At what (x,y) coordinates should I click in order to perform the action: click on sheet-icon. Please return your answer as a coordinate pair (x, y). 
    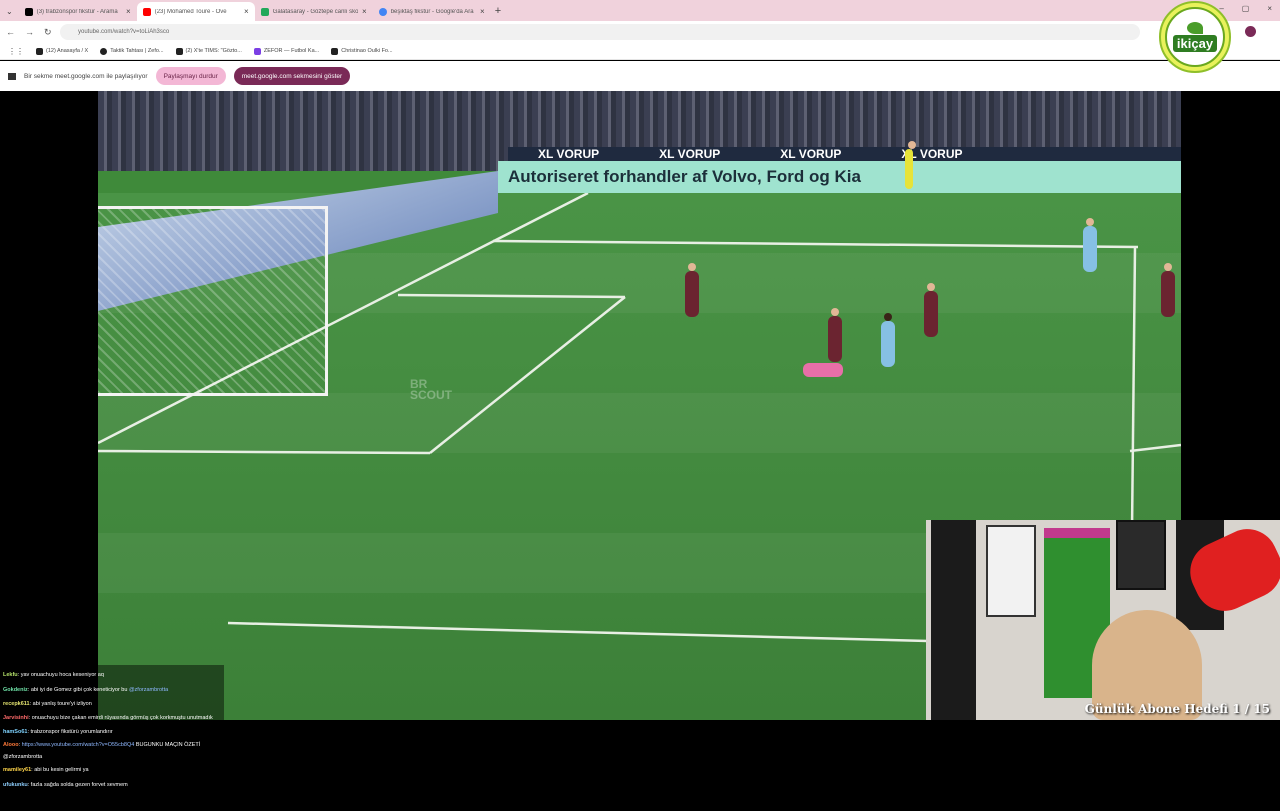
    Looking at the image, I should click on (264, 11).